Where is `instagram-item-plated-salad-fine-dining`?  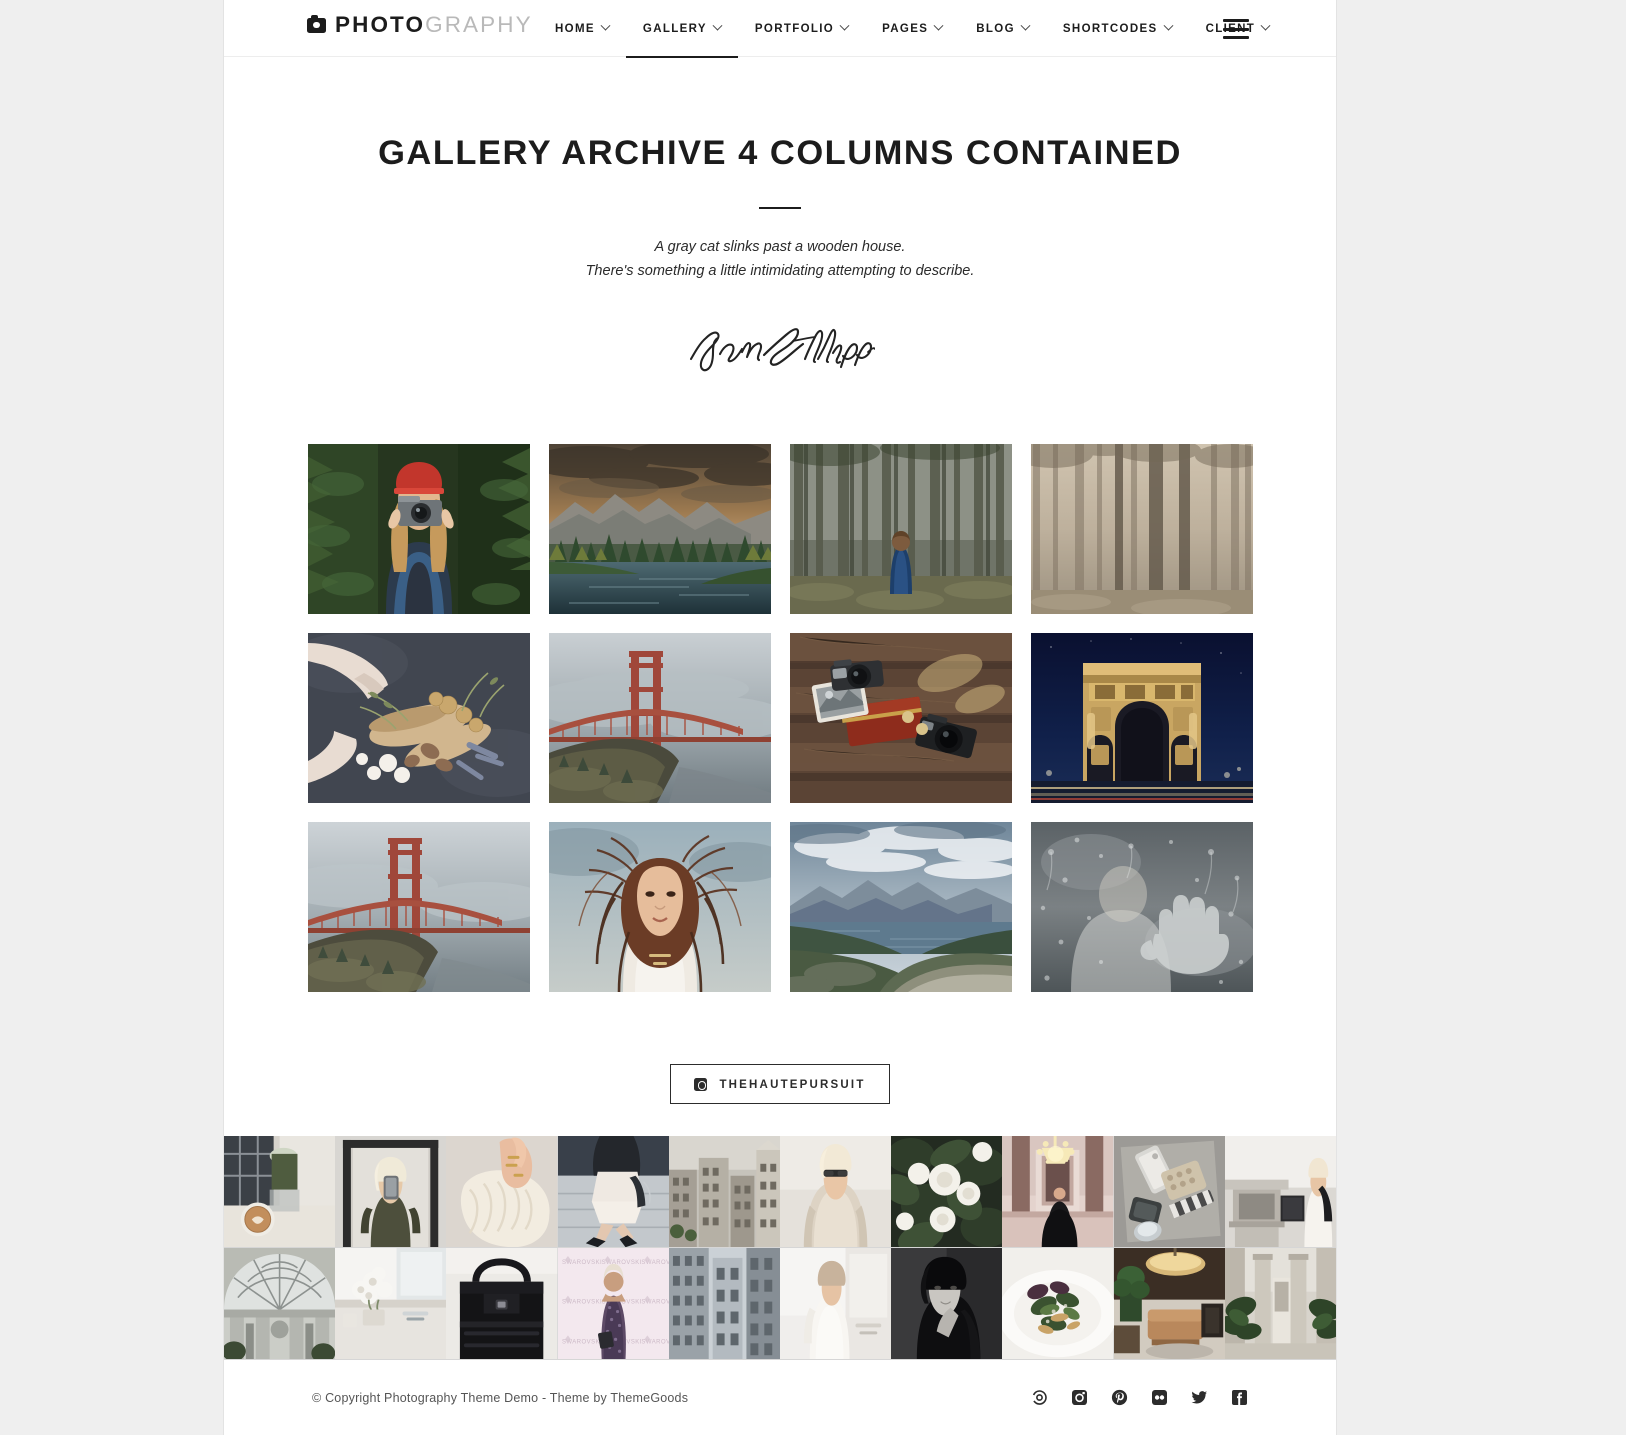
instagram-item-plated-salad-fine-dining is located at coordinates (1058, 1304).